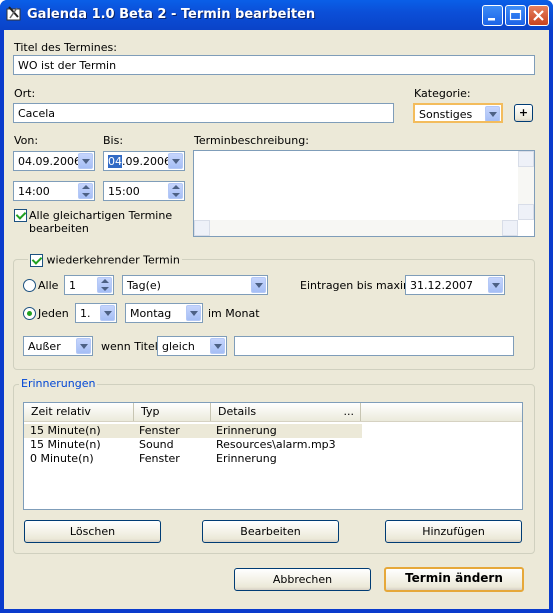 This screenshot has height=613, width=553. Describe the element at coordinates (195, 285) in the screenshot. I see `interval-unit-select: Tag(e)` at that location.